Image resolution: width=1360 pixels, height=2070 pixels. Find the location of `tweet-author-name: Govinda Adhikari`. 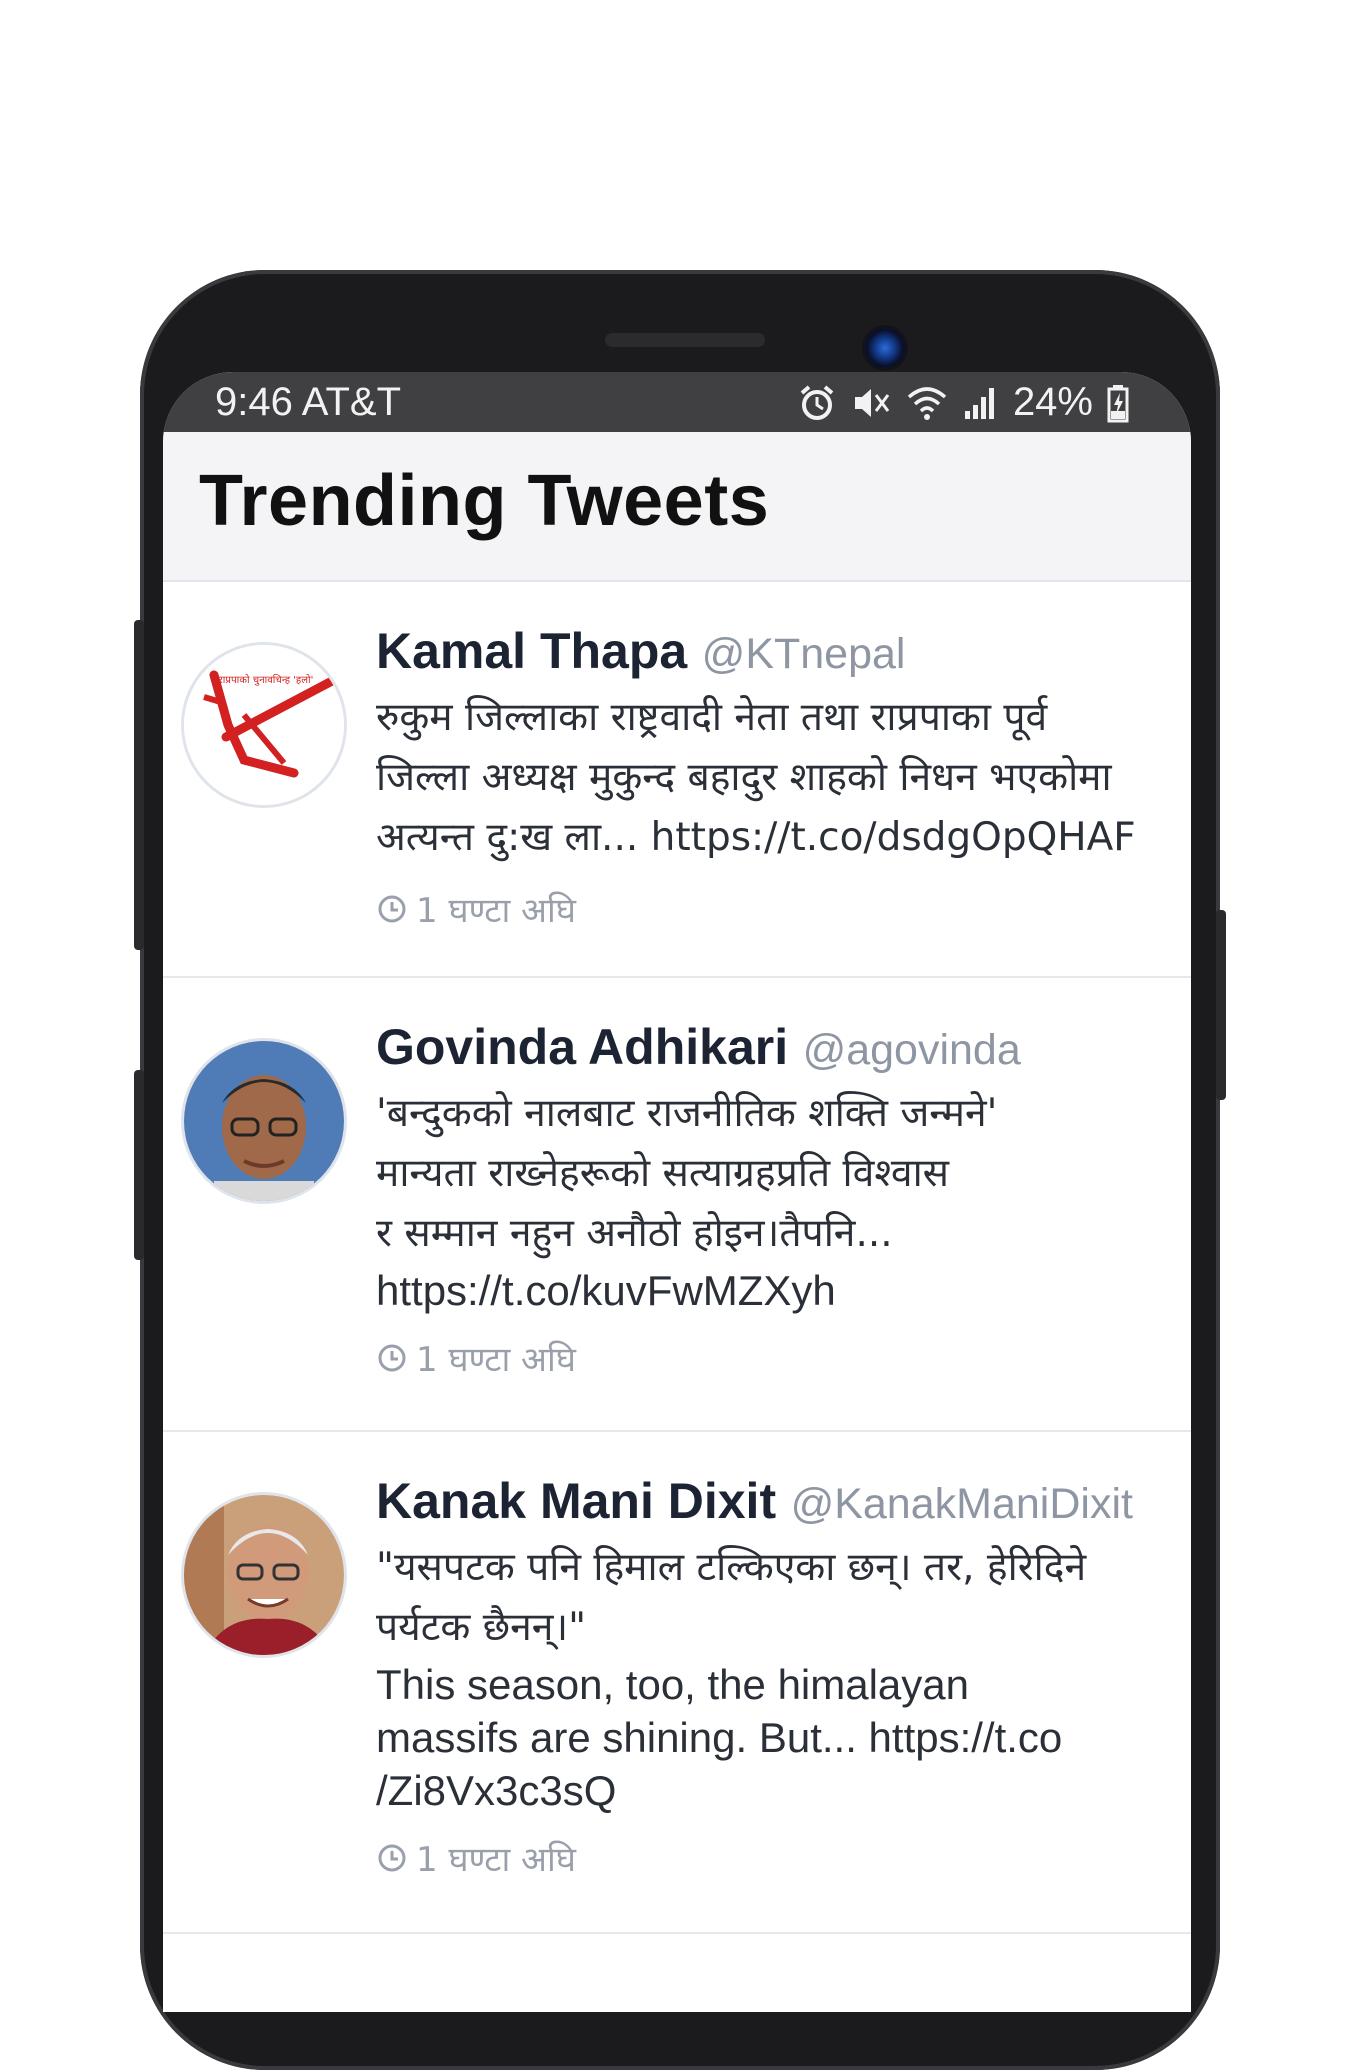

tweet-author-name: Govinda Adhikari is located at coordinates (582, 1047).